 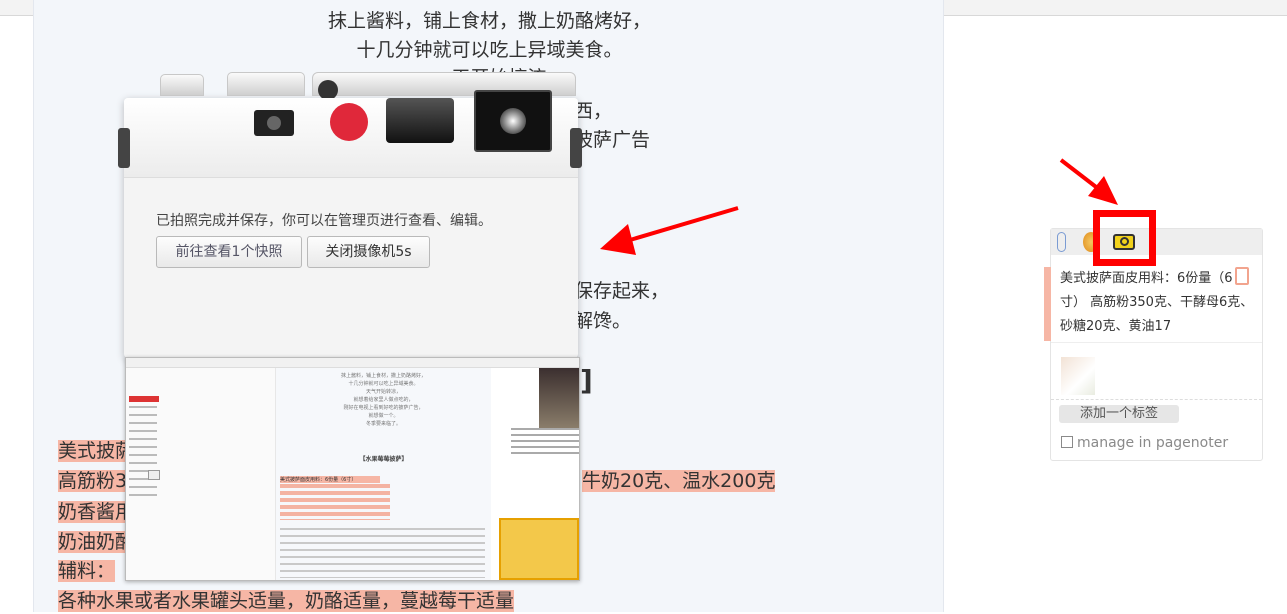 What do you see at coordinates (124, 148) in the screenshot?
I see `camera-strap-left` at bounding box center [124, 148].